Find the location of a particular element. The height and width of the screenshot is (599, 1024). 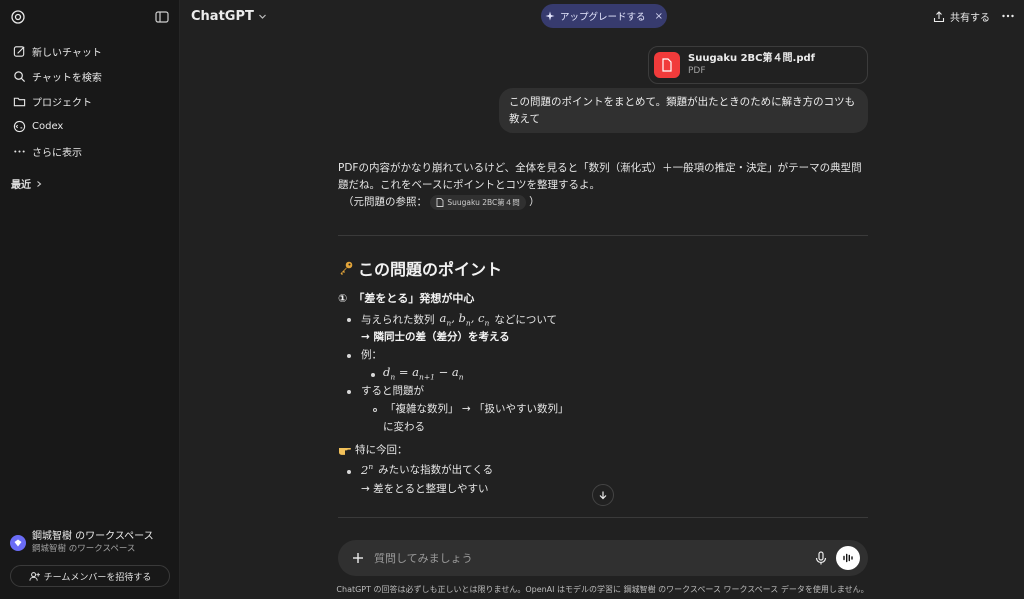

openai-logo-icon is located at coordinates (18, 17).